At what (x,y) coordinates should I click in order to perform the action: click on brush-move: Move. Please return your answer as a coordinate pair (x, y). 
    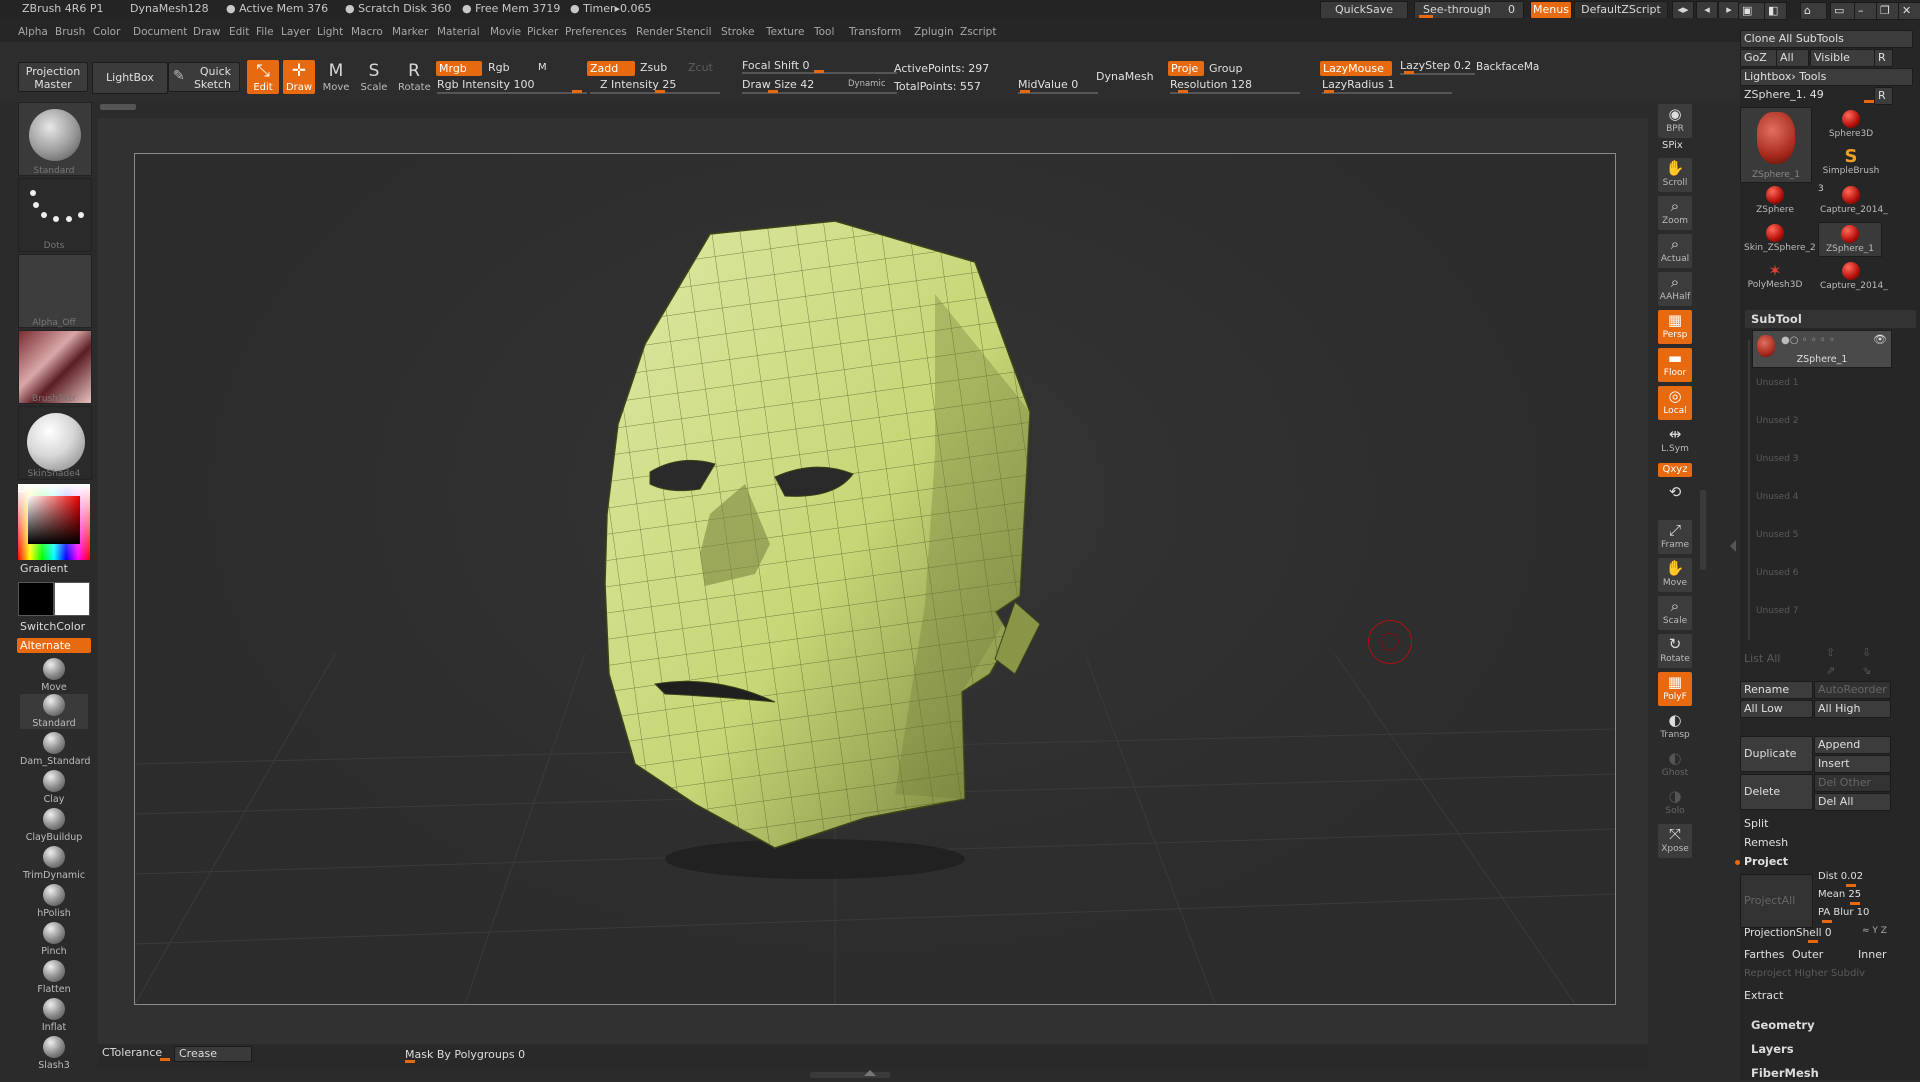
    Looking at the image, I should click on (54, 675).